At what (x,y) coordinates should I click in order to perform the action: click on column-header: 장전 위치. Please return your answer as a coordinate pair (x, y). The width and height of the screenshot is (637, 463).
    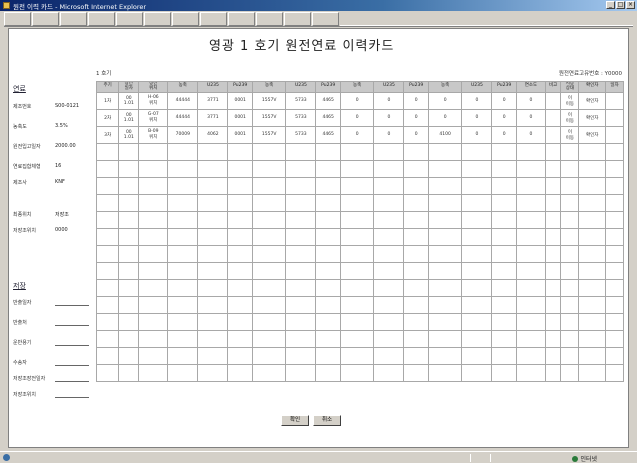
    Looking at the image, I should click on (153, 87).